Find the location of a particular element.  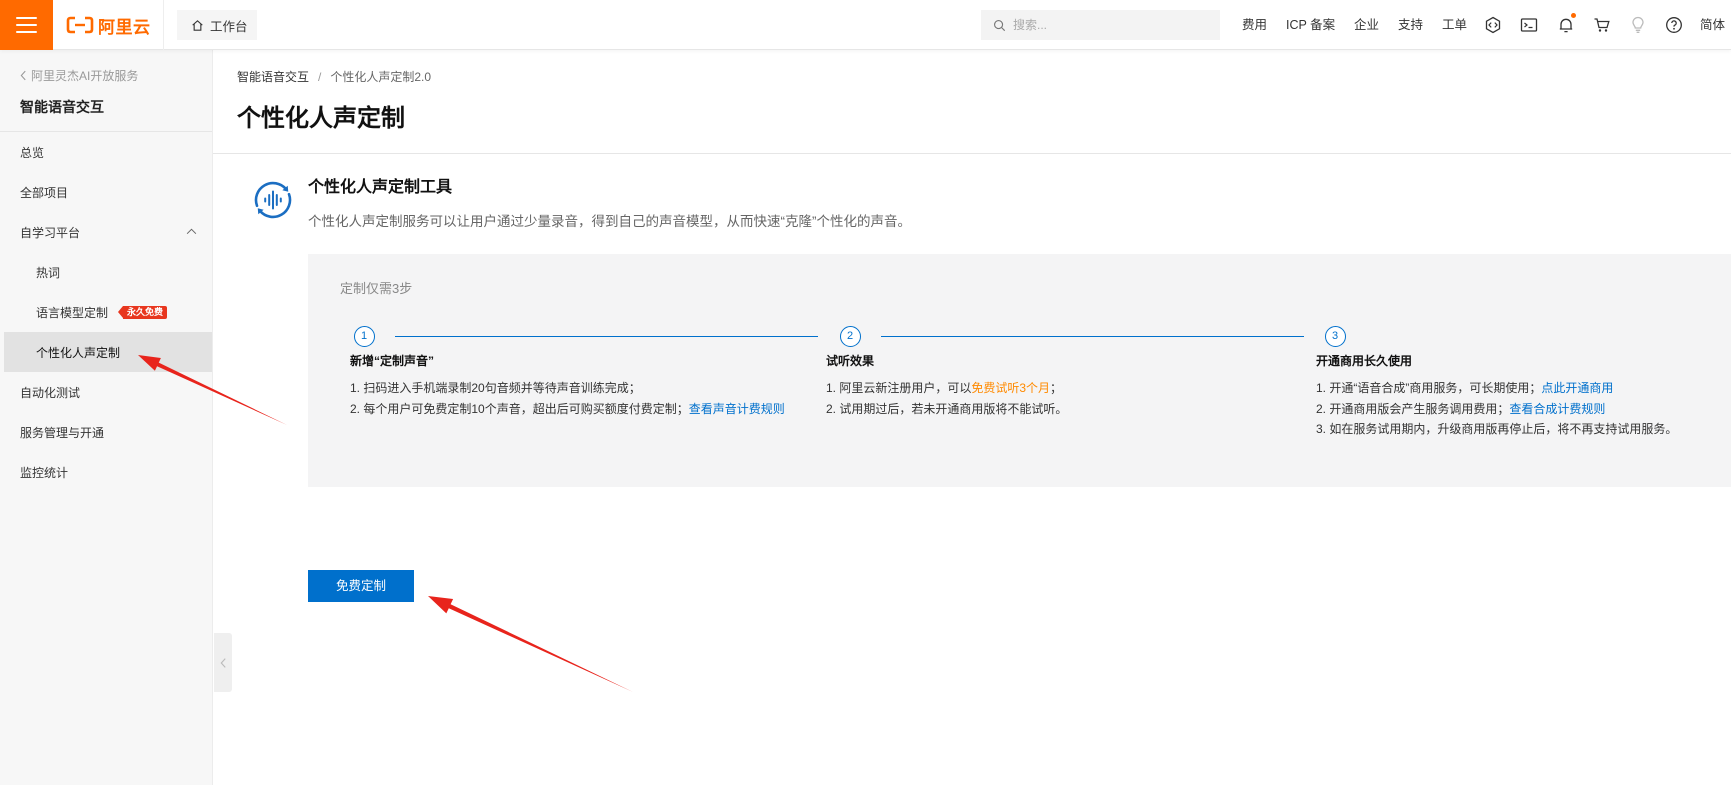

step-title: 开通商用长久使用 is located at coordinates (1364, 361).